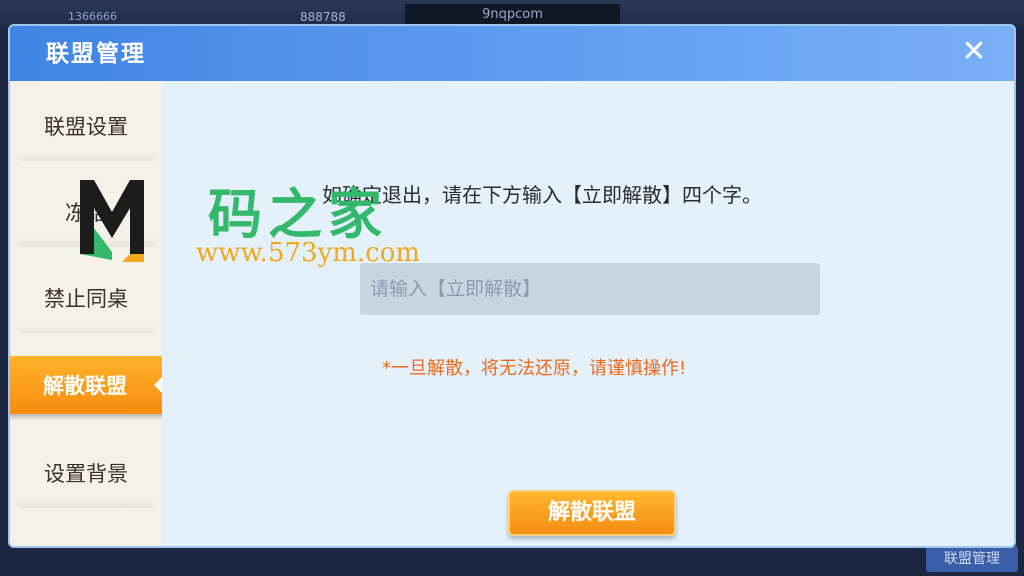  Describe the element at coordinates (158, 385) in the screenshot. I see `active-arrow-icon` at that location.